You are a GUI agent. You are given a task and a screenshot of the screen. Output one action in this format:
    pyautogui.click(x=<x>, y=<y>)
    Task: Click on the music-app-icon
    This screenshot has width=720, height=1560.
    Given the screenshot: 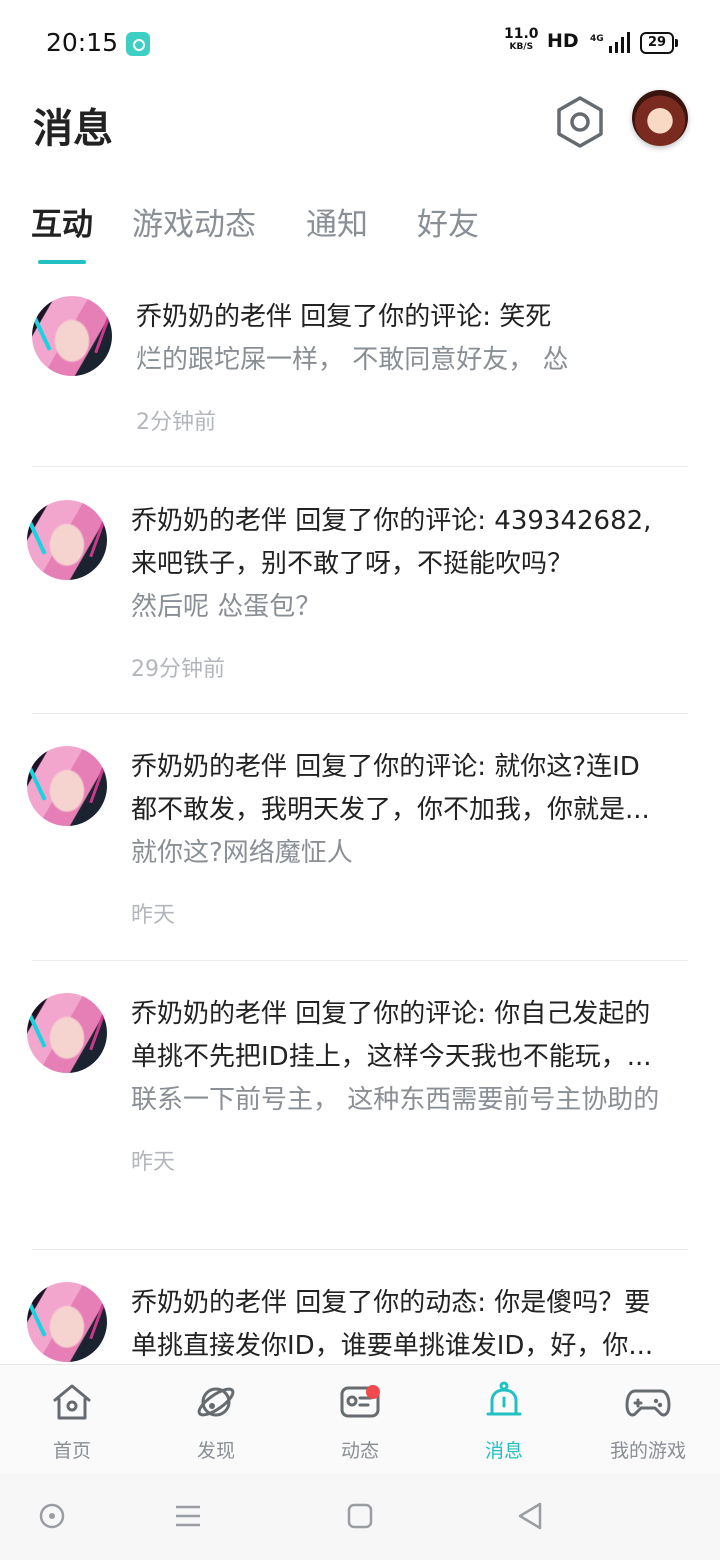 What is the action you would take?
    pyautogui.click(x=138, y=44)
    